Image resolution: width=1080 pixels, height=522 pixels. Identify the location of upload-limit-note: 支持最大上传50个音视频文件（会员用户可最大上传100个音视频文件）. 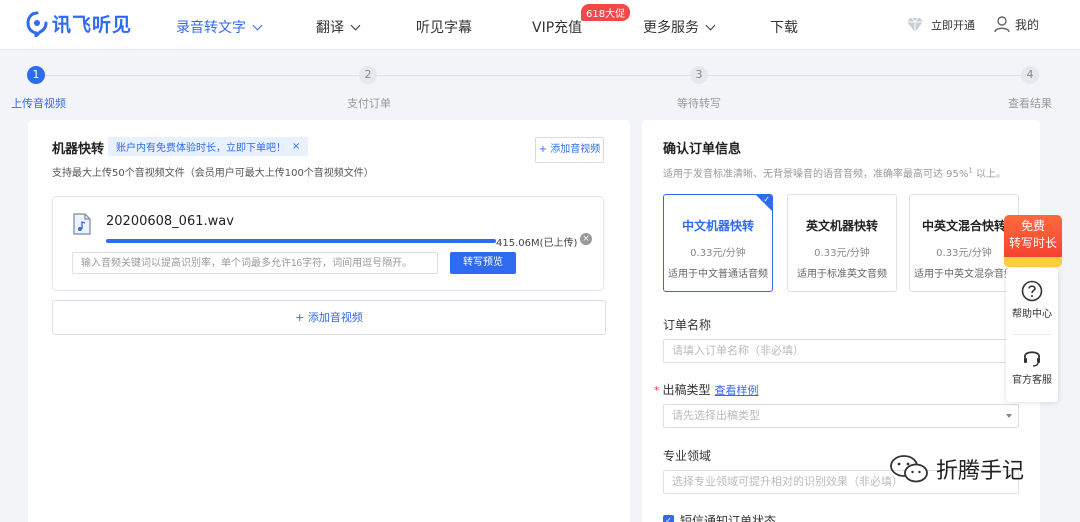
(213, 173).